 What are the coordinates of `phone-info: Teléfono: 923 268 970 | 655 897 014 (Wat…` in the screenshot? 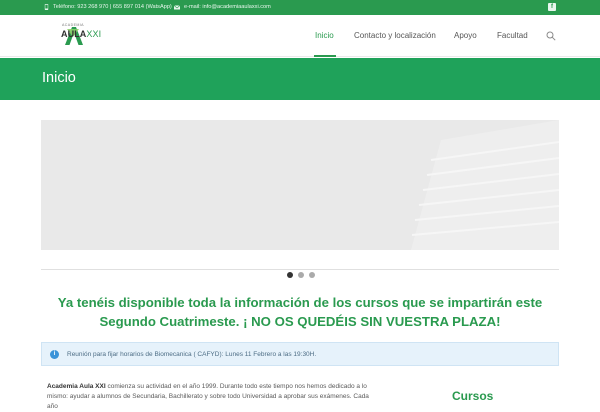 It's located at (108, 7).